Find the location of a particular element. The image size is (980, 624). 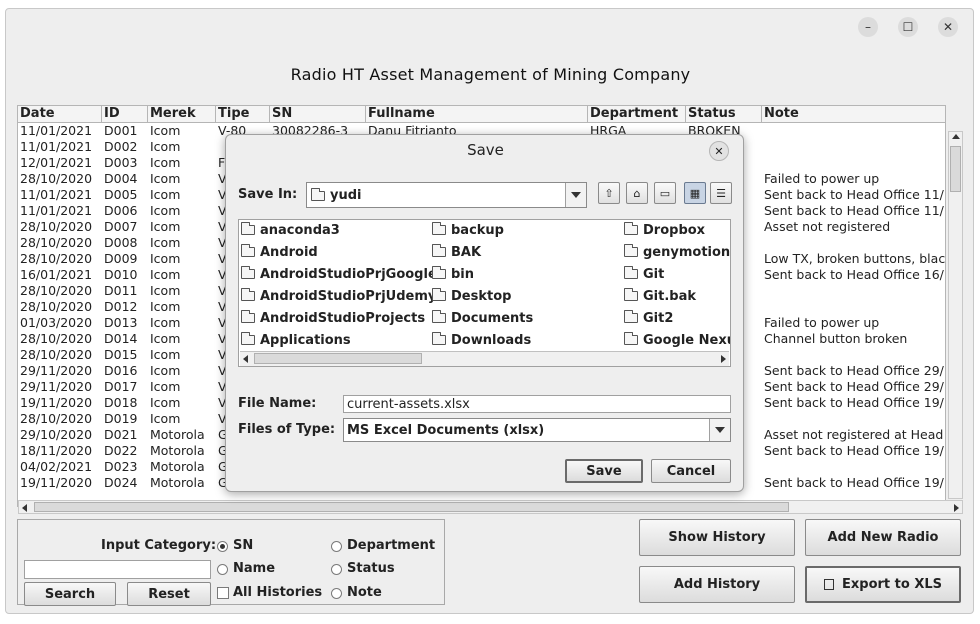

table-cell: D013 is located at coordinates (121, 322).